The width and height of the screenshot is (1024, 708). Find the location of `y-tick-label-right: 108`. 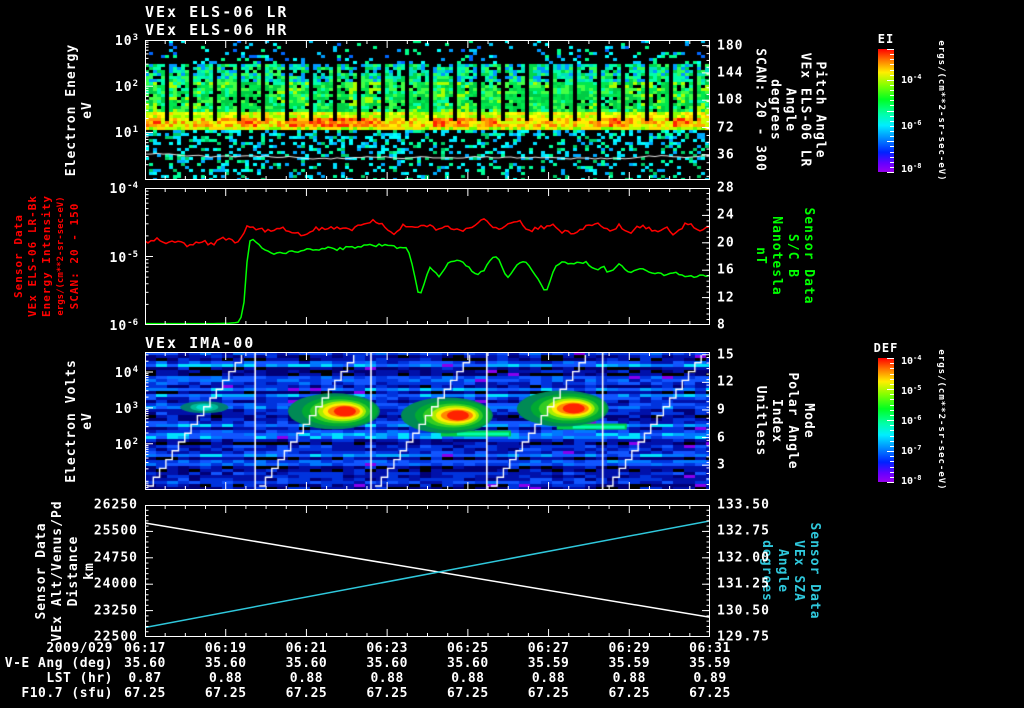

y-tick-label-right: 108 is located at coordinates (730, 100).